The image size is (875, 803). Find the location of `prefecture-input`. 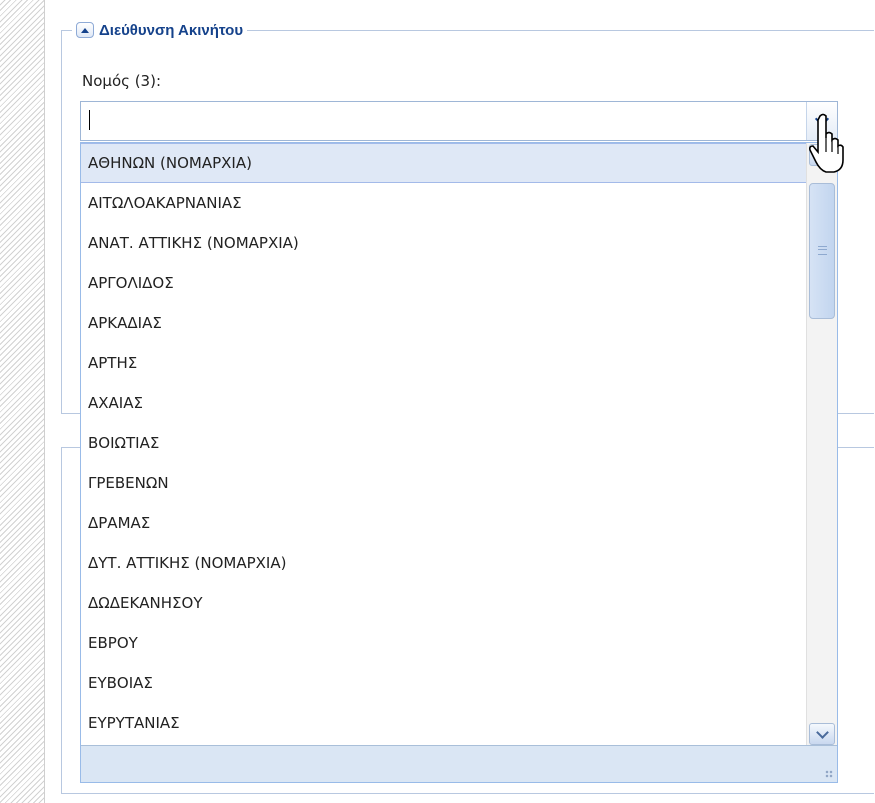

prefecture-input is located at coordinates (451, 121).